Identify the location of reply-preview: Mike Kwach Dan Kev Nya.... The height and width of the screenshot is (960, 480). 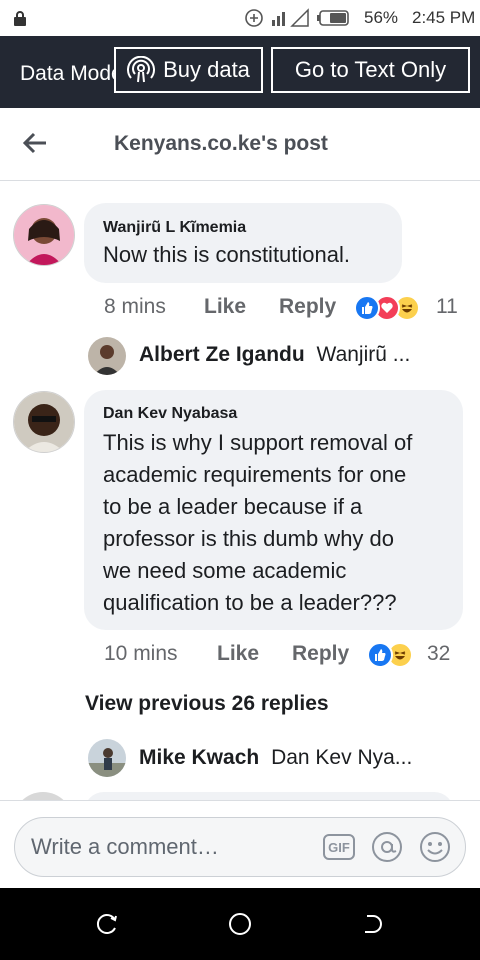
(275, 758).